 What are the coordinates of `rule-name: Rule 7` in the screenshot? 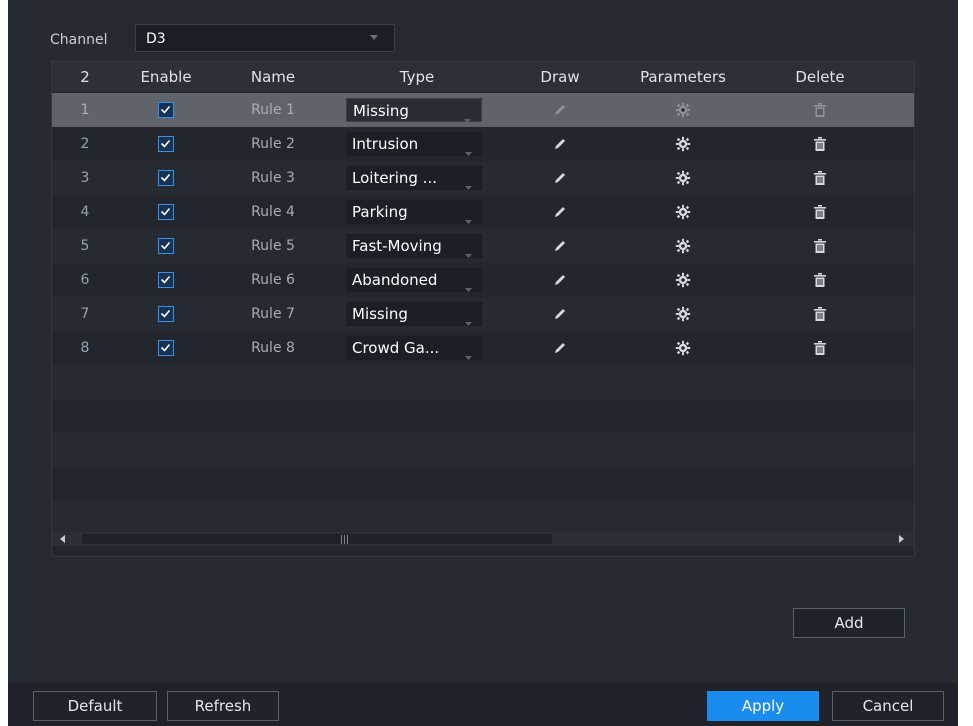 It's located at (273, 314).